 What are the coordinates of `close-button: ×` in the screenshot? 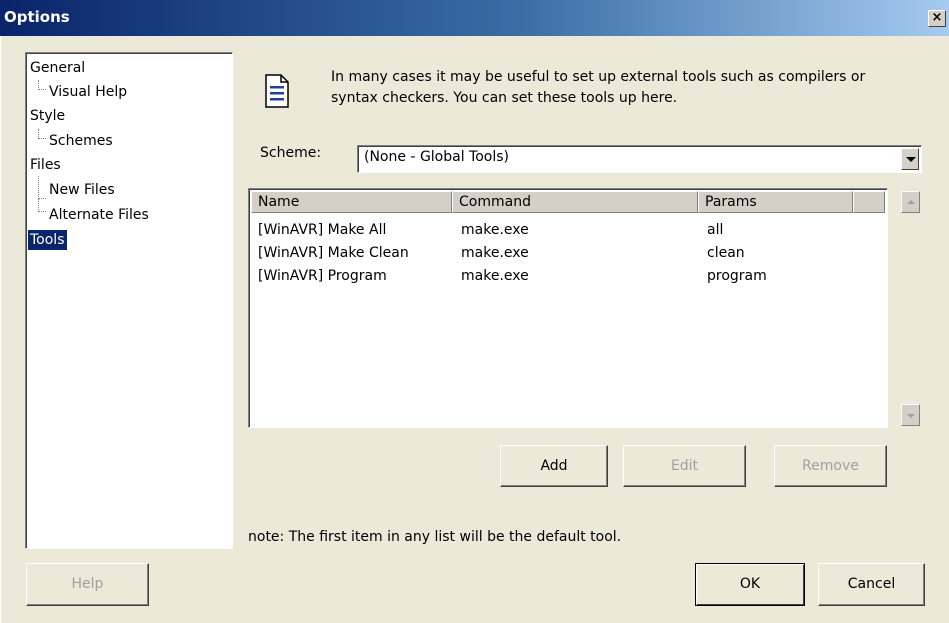 It's located at (937, 18).